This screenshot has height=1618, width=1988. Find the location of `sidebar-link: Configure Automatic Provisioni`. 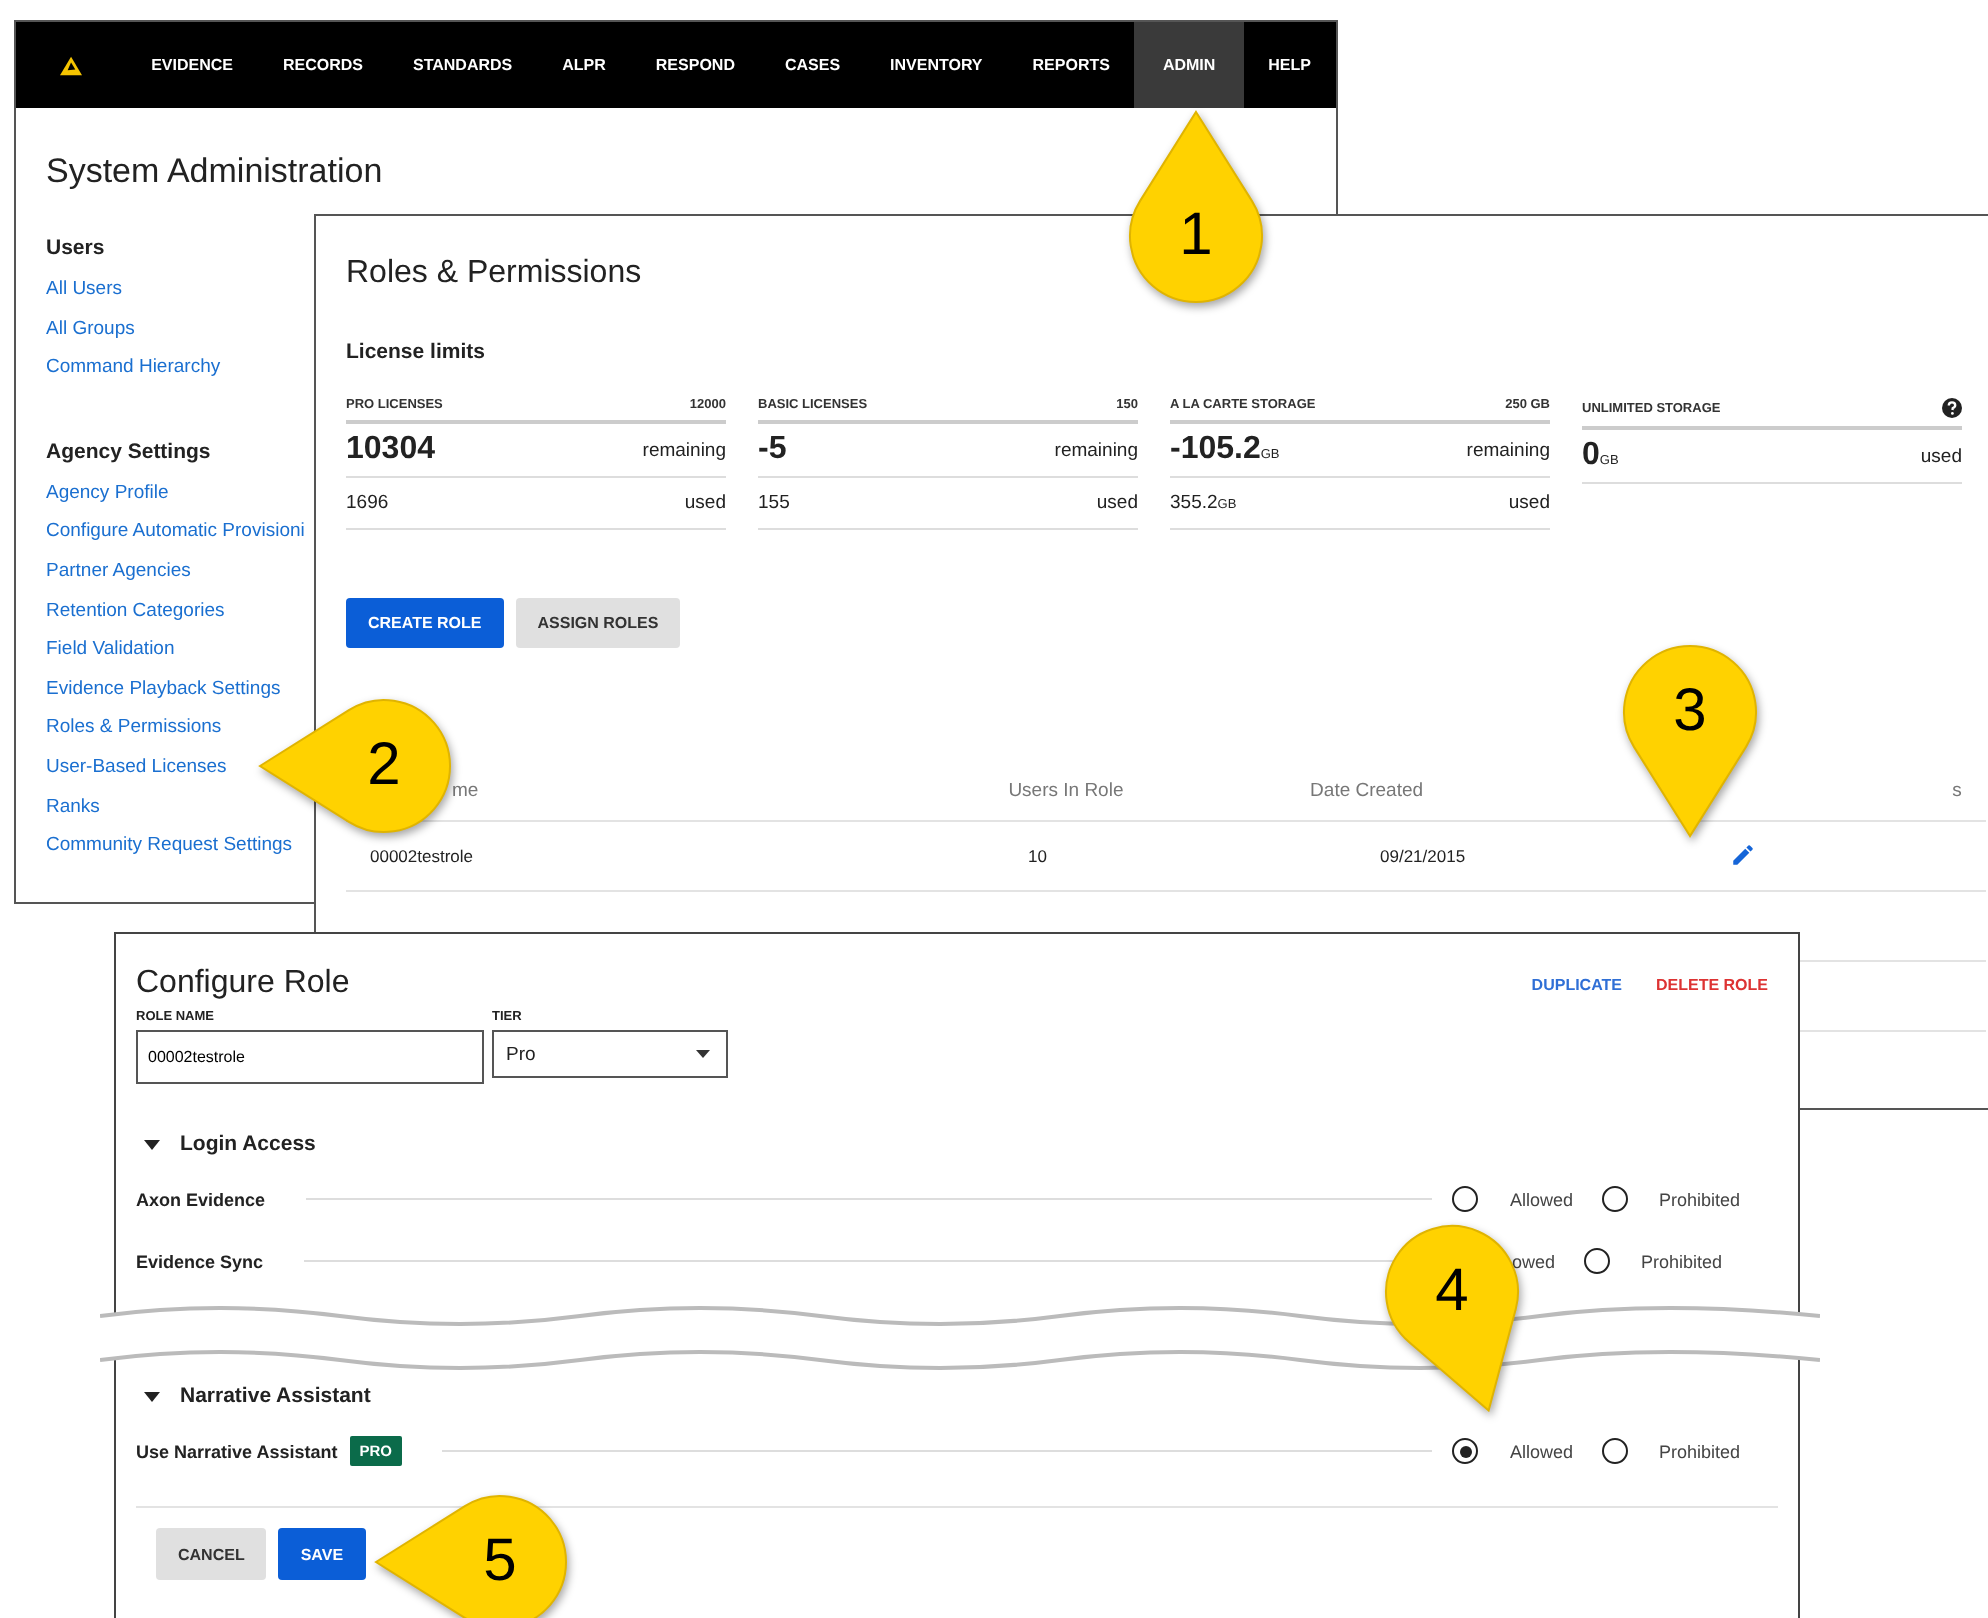

sidebar-link: Configure Automatic Provisioni is located at coordinates (175, 540).